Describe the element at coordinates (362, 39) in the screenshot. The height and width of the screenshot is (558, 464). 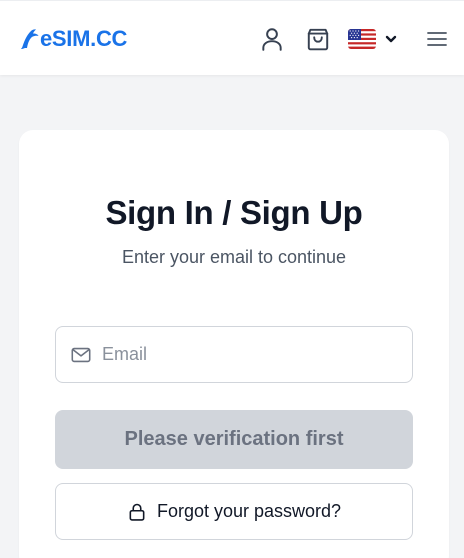
I see `us-flag-icon` at that location.